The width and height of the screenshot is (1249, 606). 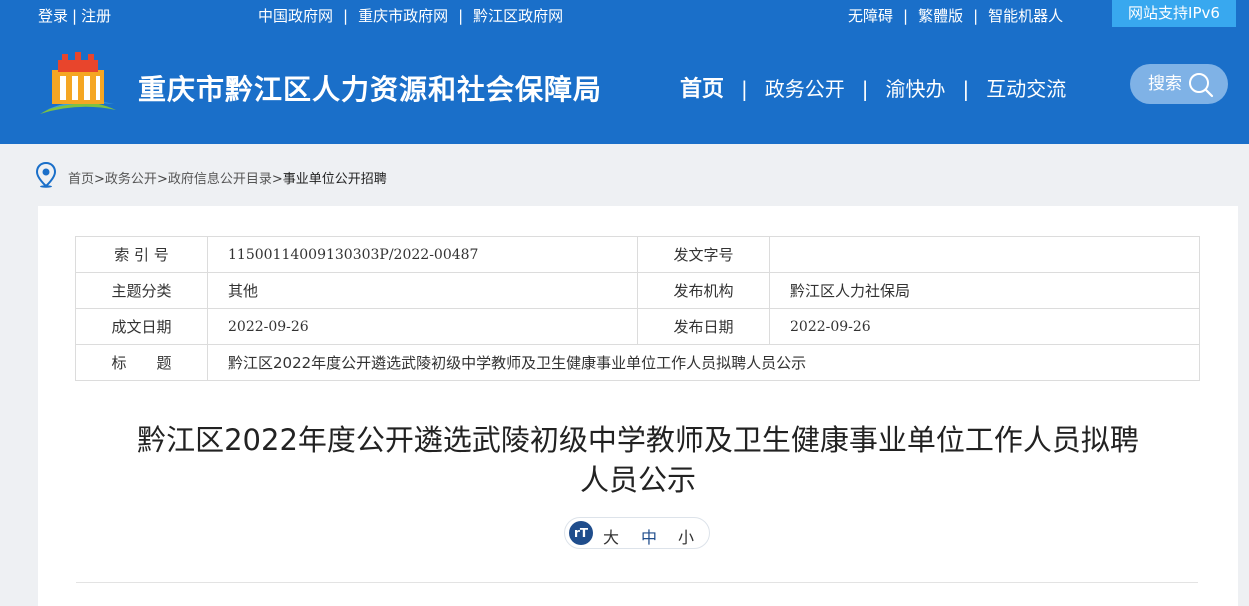 What do you see at coordinates (53, 16) in the screenshot?
I see `login-link: 登录` at bounding box center [53, 16].